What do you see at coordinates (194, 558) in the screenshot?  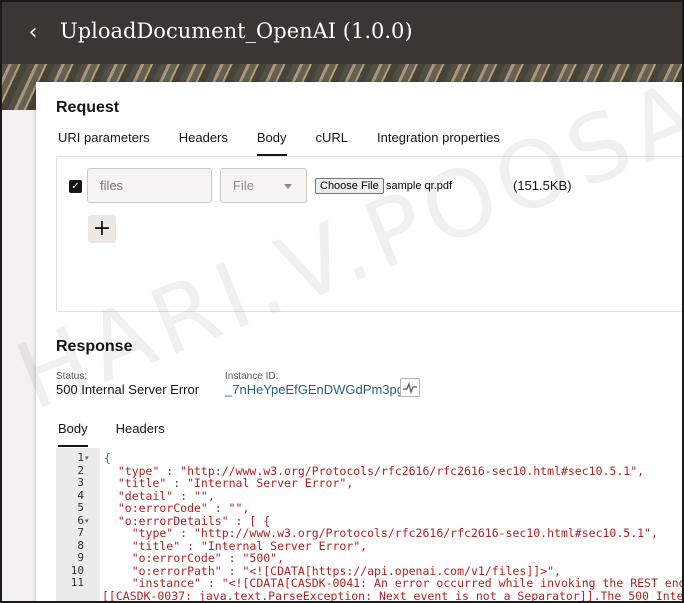 I see `code-line: "o:errorCode" : "500",` at bounding box center [194, 558].